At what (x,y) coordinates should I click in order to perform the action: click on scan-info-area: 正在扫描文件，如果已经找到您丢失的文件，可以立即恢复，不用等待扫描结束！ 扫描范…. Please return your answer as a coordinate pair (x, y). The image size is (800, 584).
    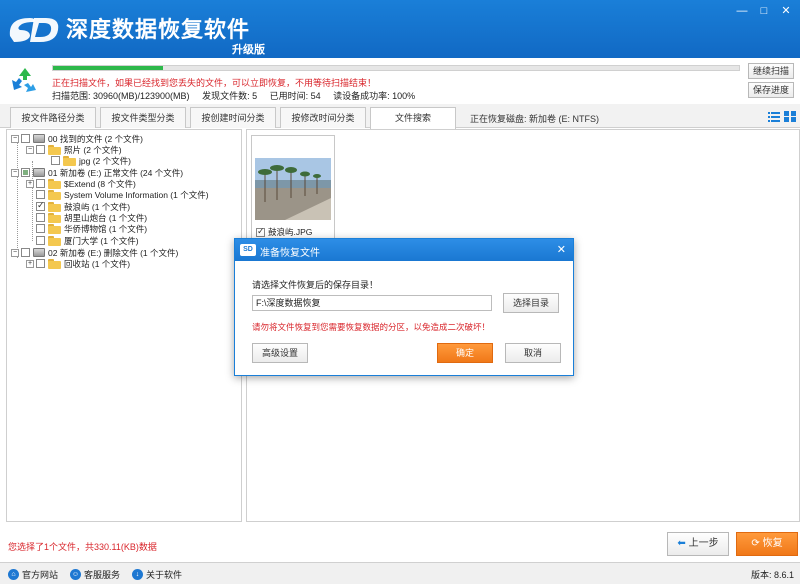
    Looking at the image, I should click on (400, 81).